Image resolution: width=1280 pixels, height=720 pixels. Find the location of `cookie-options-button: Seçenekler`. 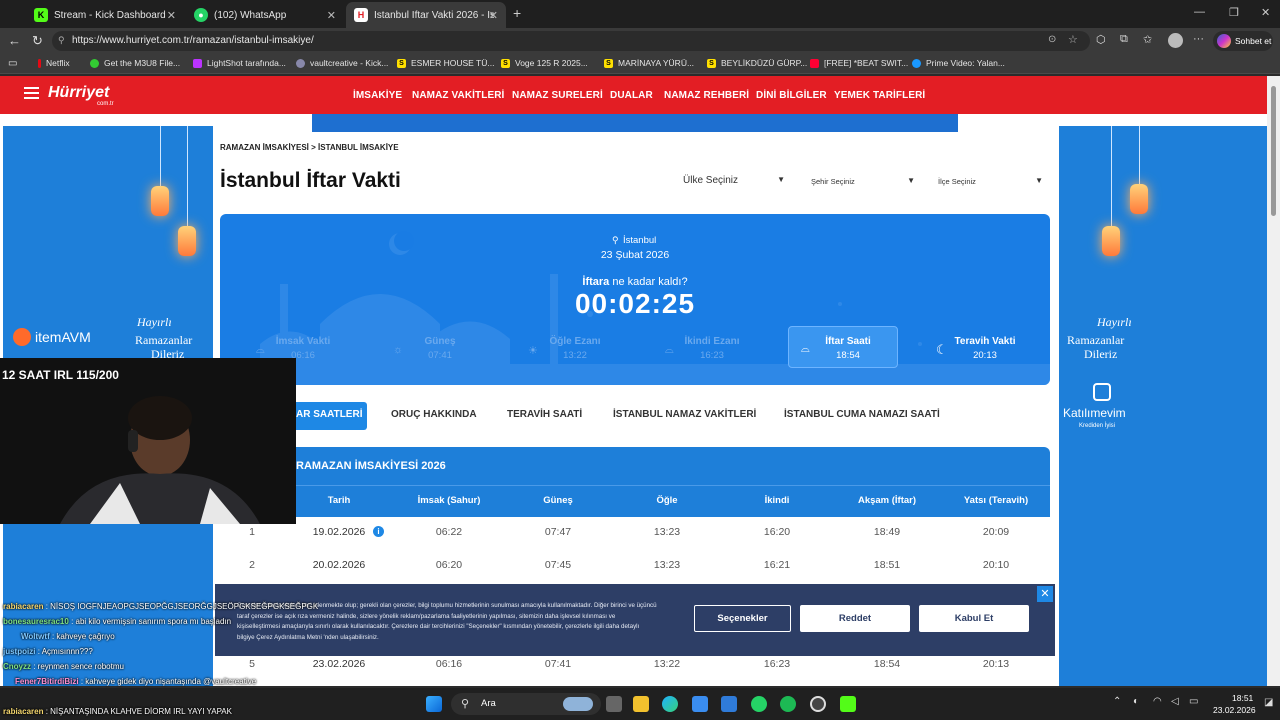

cookie-options-button: Seçenekler is located at coordinates (742, 618).